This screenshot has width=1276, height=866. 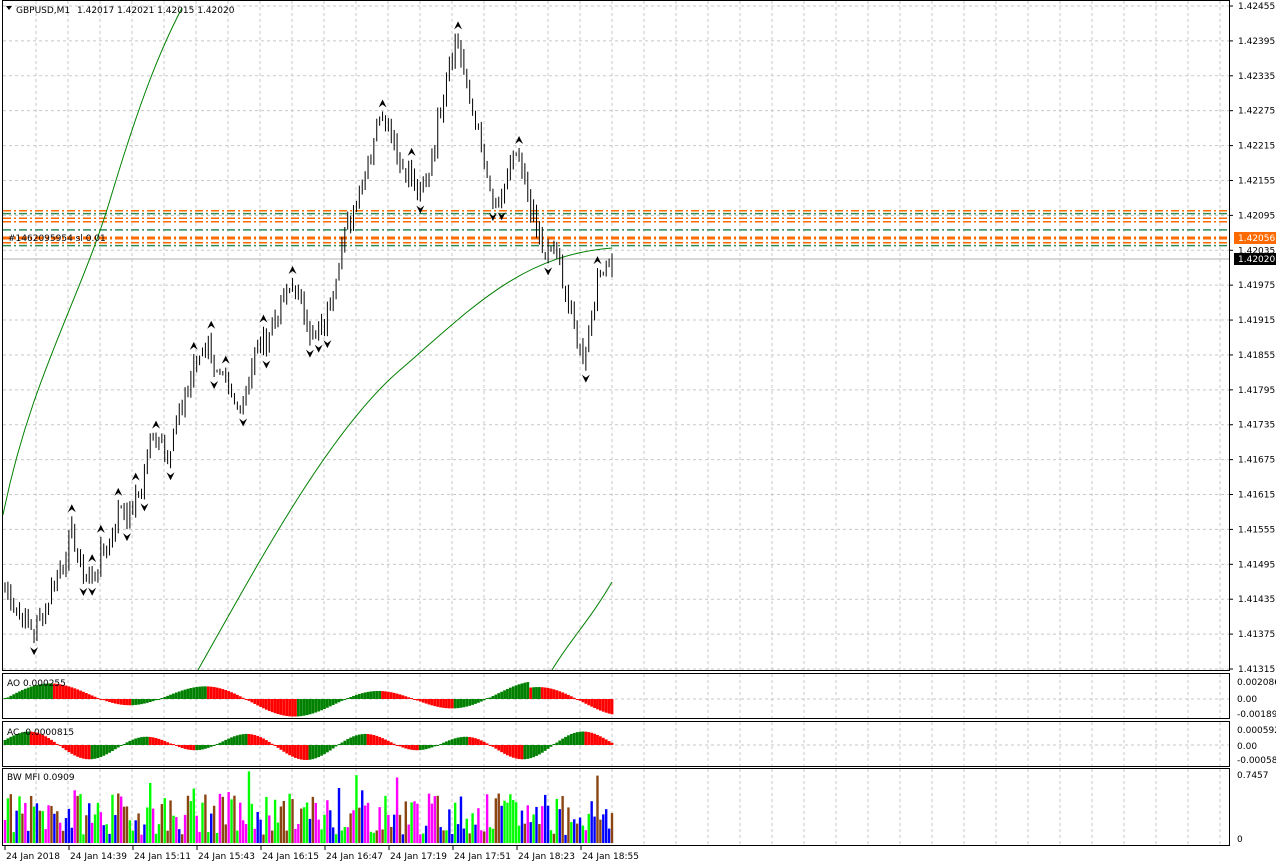 I want to click on time-tick-label: 24 Jan 2018, so click(x=33, y=857).